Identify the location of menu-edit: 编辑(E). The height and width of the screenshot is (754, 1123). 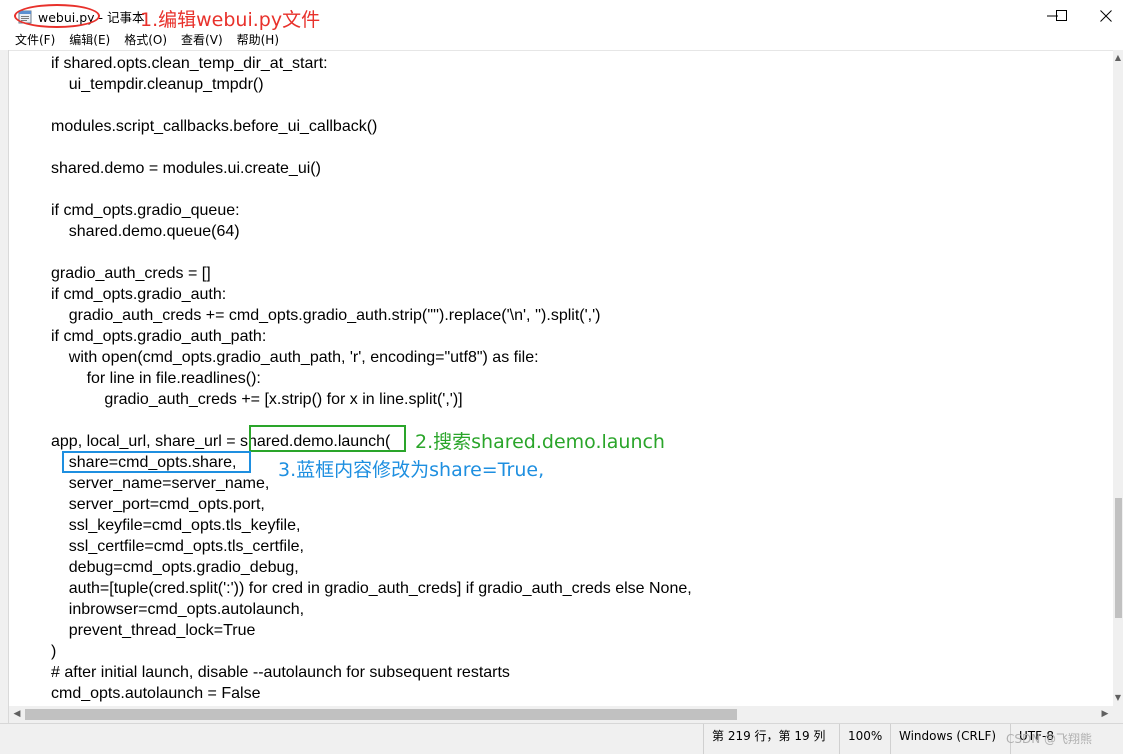
(89, 40).